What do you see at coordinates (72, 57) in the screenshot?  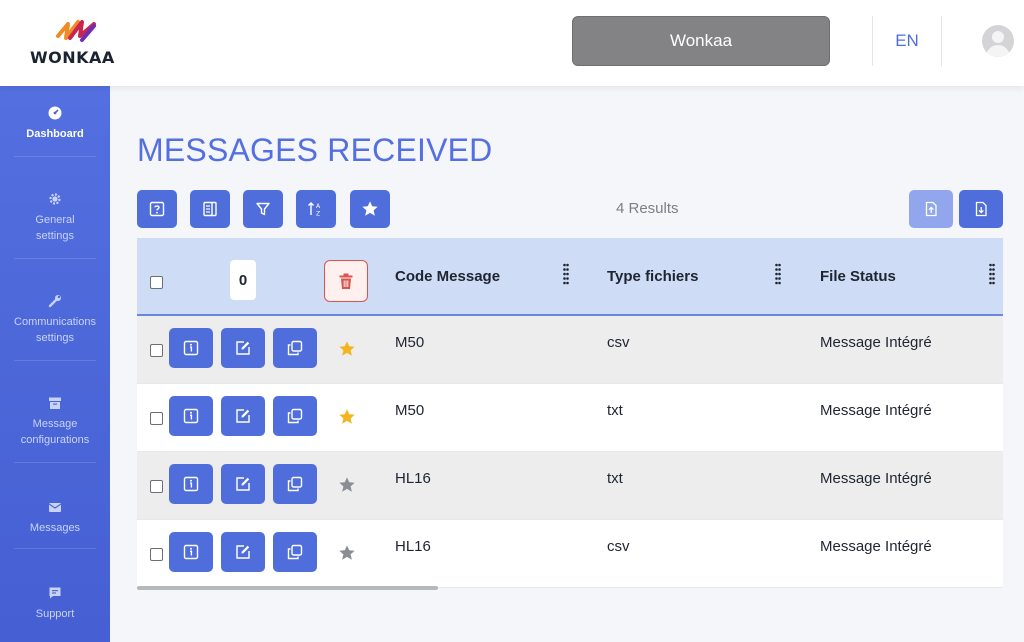 I see `brand-name: WONKAA` at bounding box center [72, 57].